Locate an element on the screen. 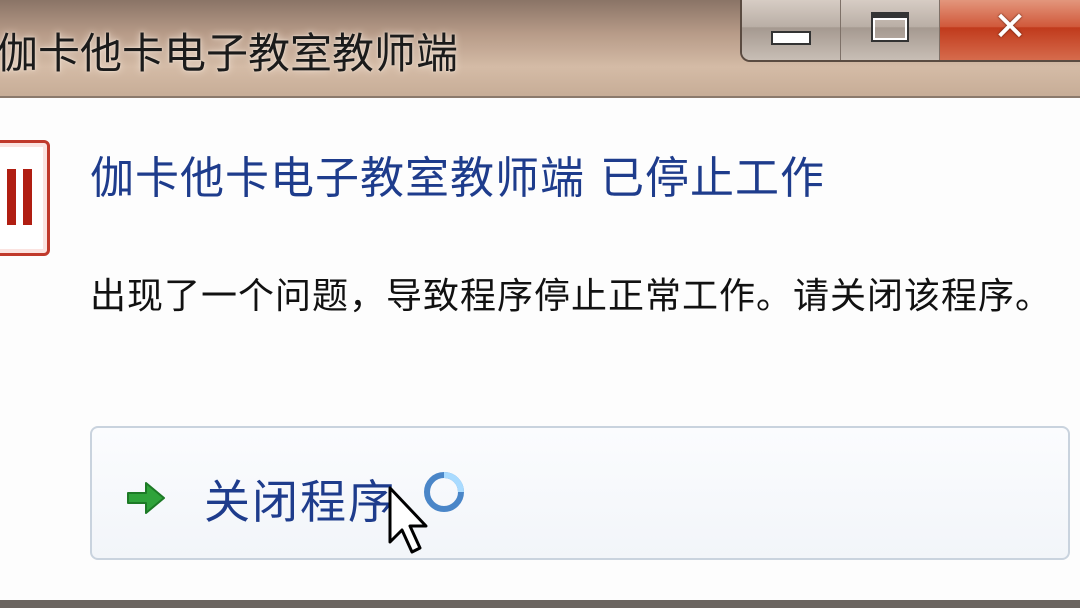 The width and height of the screenshot is (1080, 608). window-bottom-border is located at coordinates (540, 604).